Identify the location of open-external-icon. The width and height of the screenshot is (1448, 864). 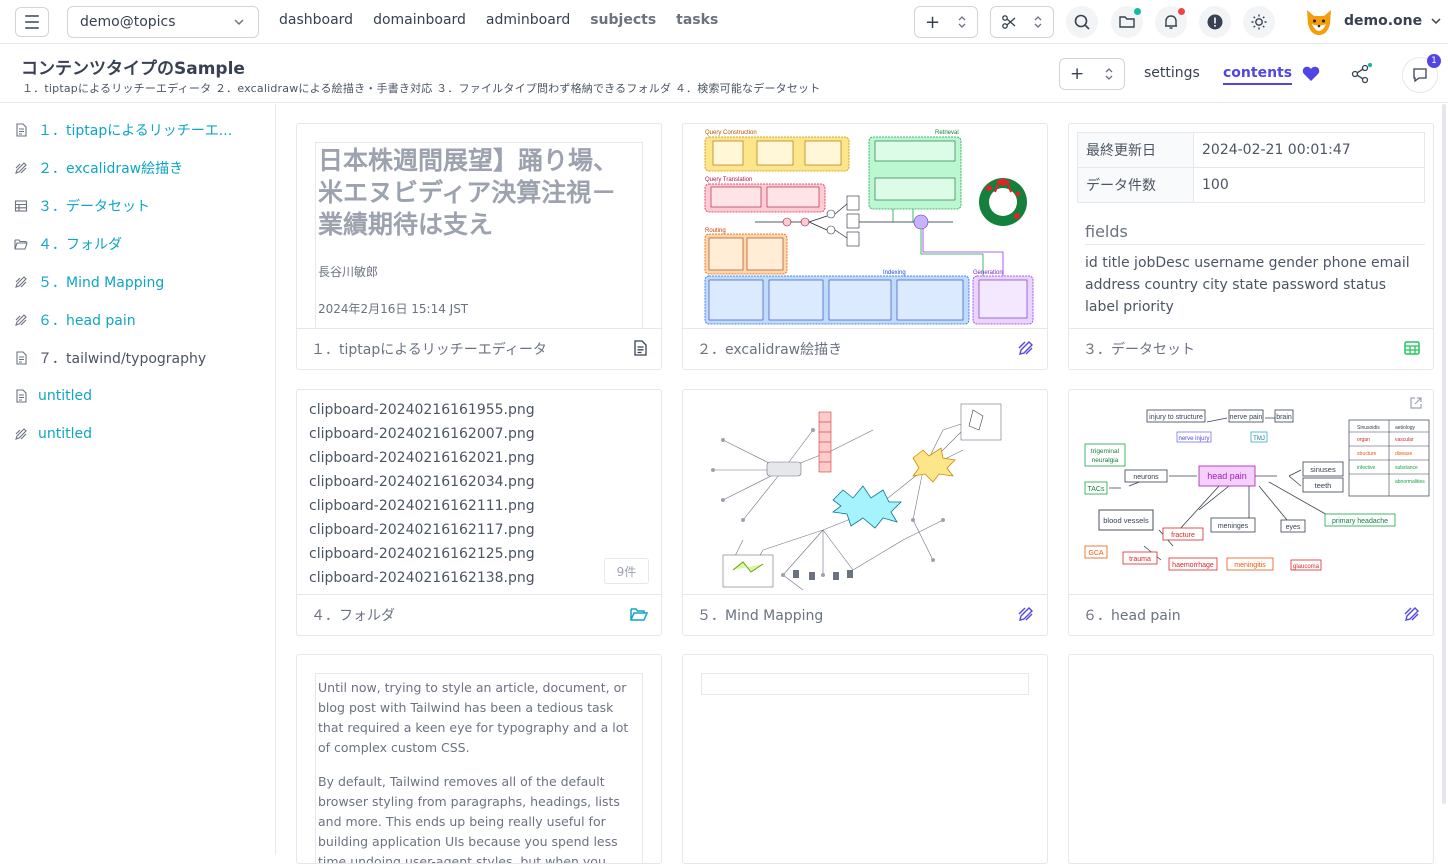
(1416, 403).